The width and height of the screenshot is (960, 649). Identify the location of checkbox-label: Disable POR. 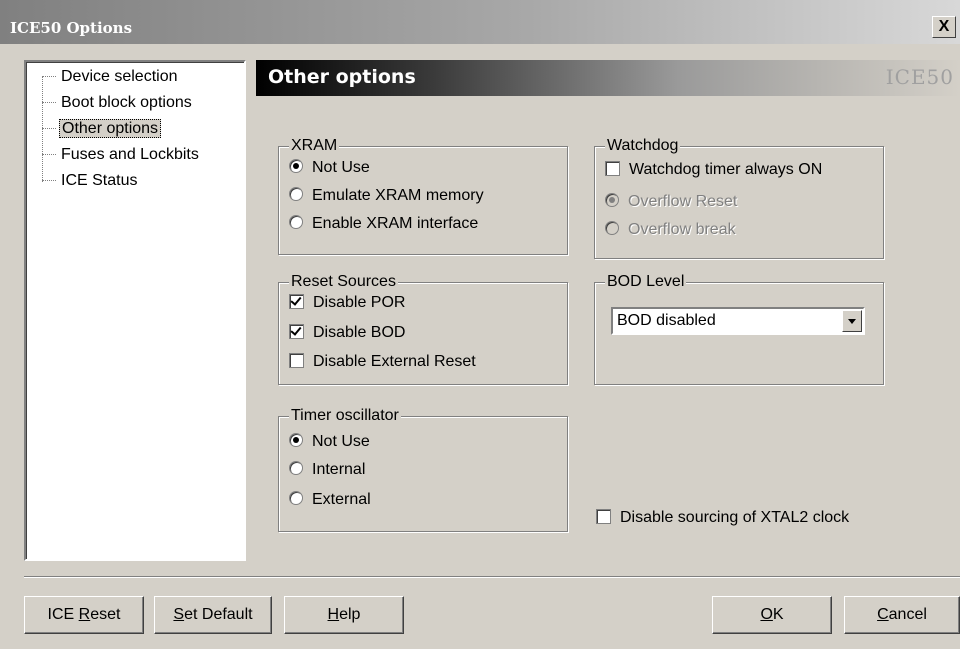
(359, 302).